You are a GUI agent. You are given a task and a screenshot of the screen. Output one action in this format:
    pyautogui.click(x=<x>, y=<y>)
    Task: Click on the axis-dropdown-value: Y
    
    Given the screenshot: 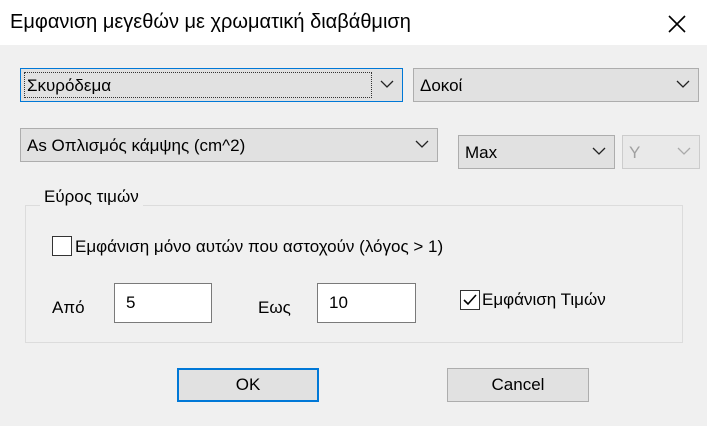 What is the action you would take?
    pyautogui.click(x=635, y=152)
    